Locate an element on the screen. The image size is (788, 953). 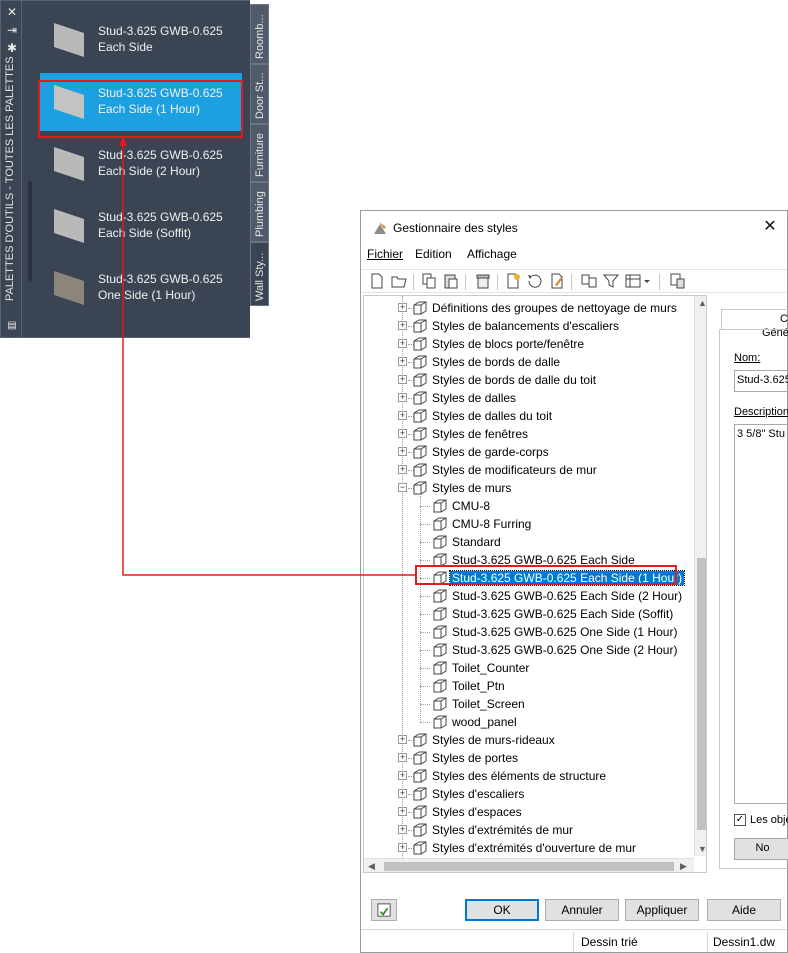
tree-category: + Styles d'extrémités de mur is located at coordinates (528, 830).